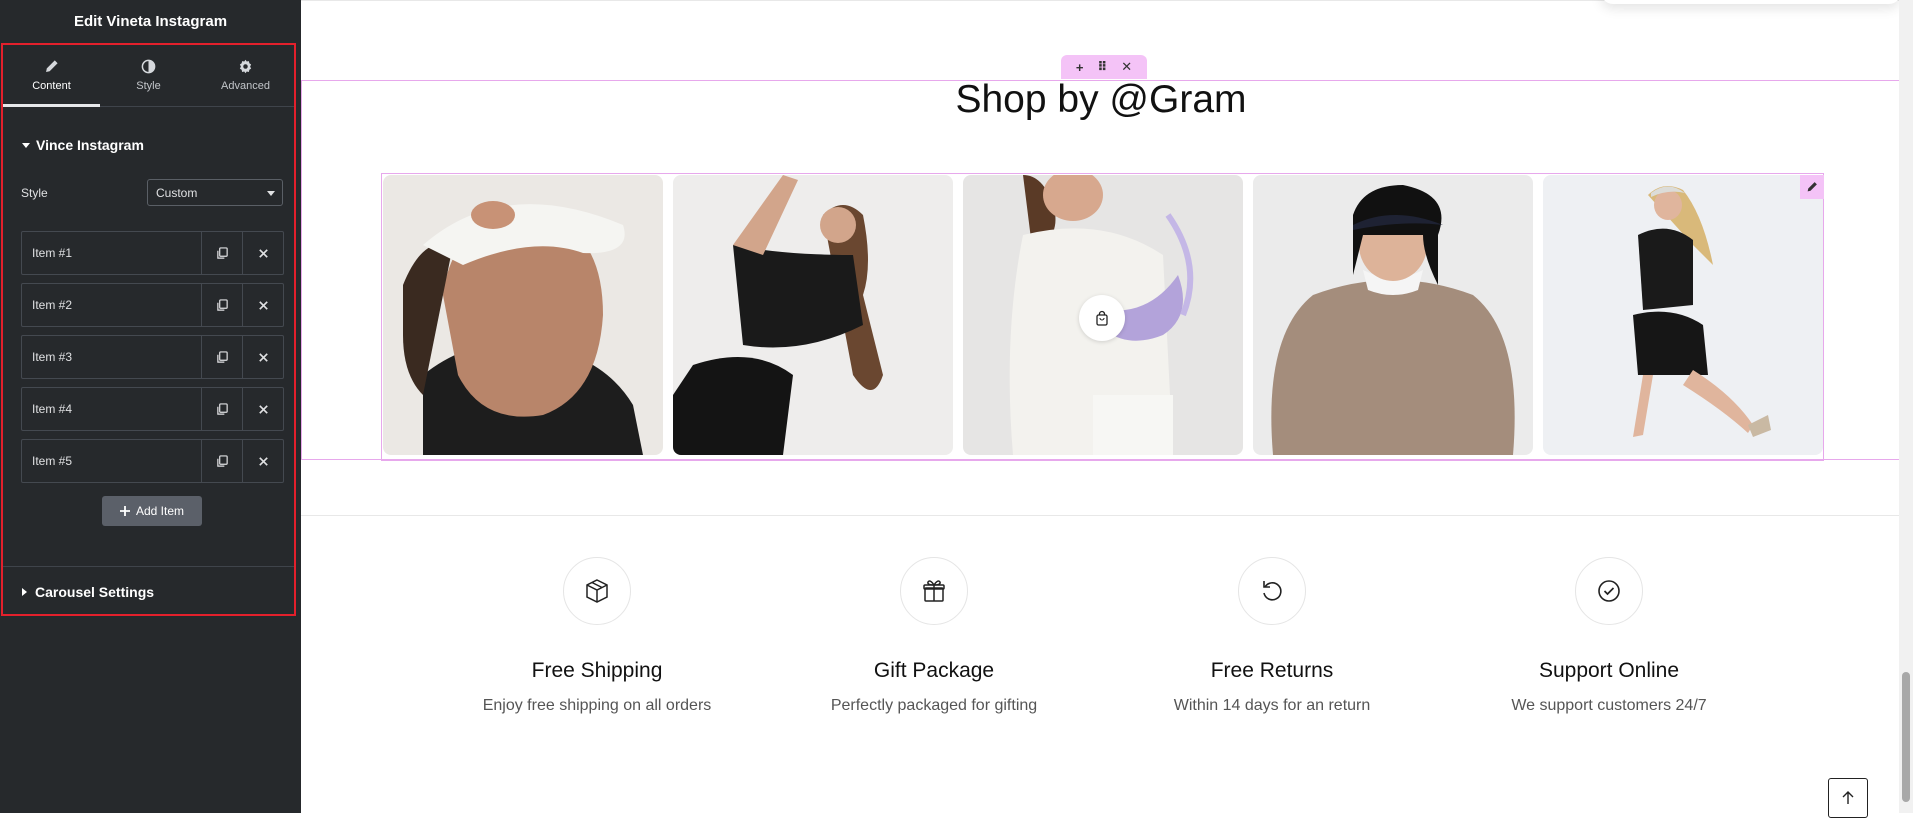 The width and height of the screenshot is (1913, 818). I want to click on back-to-top-button, so click(1848, 798).